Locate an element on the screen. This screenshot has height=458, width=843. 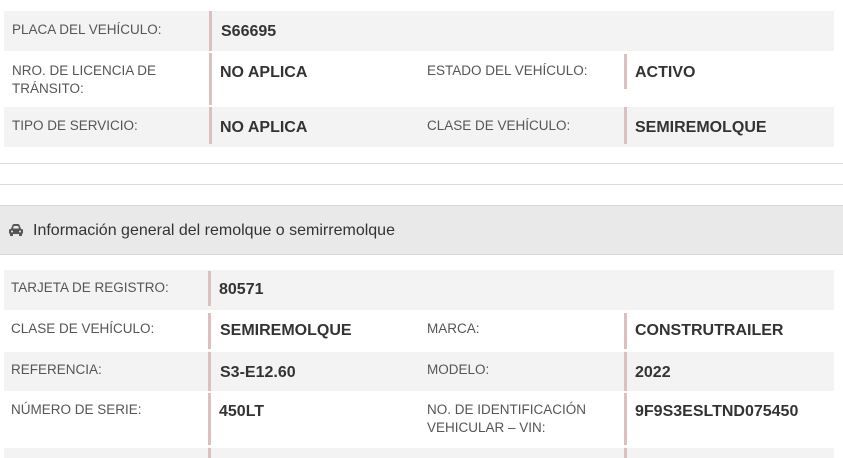
serie-label: NÚMERO DE SERIE: is located at coordinates (76, 409).